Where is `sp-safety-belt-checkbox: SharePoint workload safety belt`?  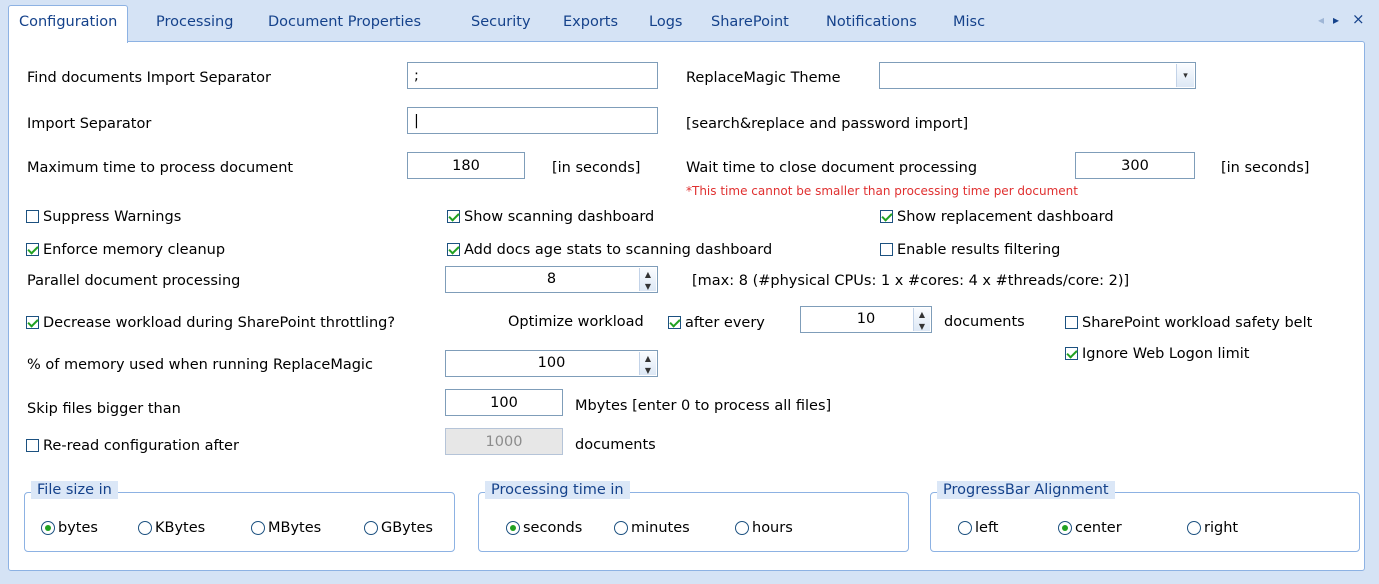
sp-safety-belt-checkbox: SharePoint workload safety belt is located at coordinates (1188, 323).